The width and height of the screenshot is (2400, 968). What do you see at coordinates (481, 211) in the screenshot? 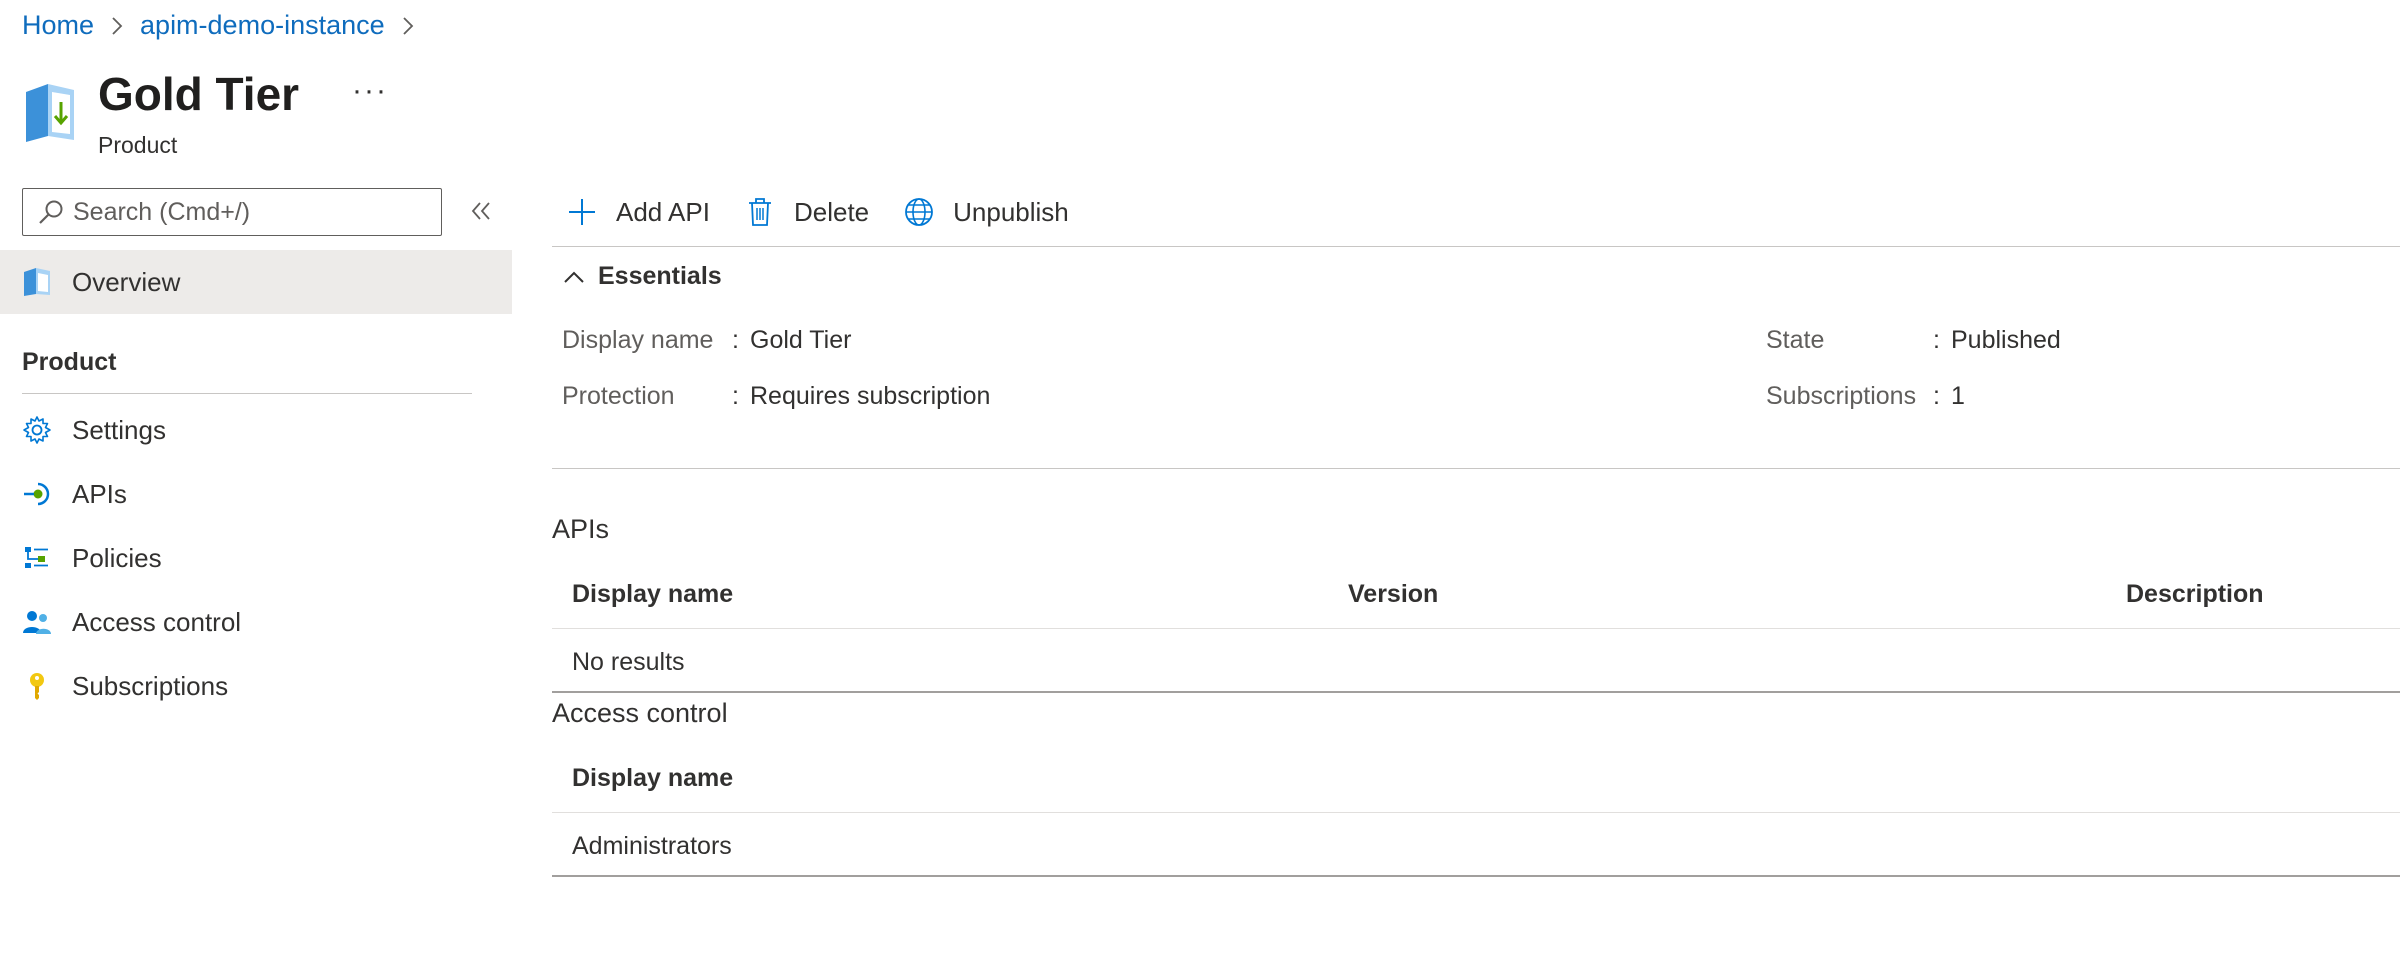
I see `collapse-sidebar-icon` at bounding box center [481, 211].